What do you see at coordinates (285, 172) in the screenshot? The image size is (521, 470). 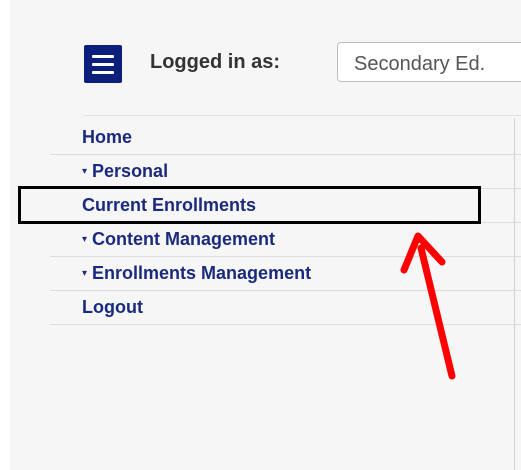 I see `nav-item-personal: ▾ Personal` at bounding box center [285, 172].